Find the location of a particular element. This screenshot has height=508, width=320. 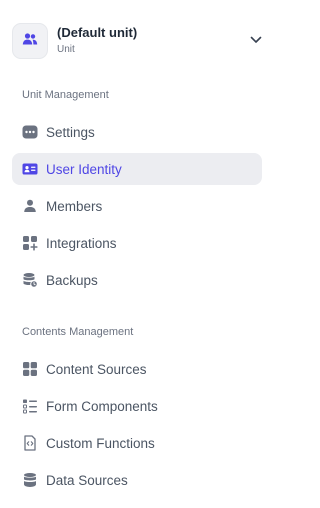

nav-label: Form Components is located at coordinates (102, 406).